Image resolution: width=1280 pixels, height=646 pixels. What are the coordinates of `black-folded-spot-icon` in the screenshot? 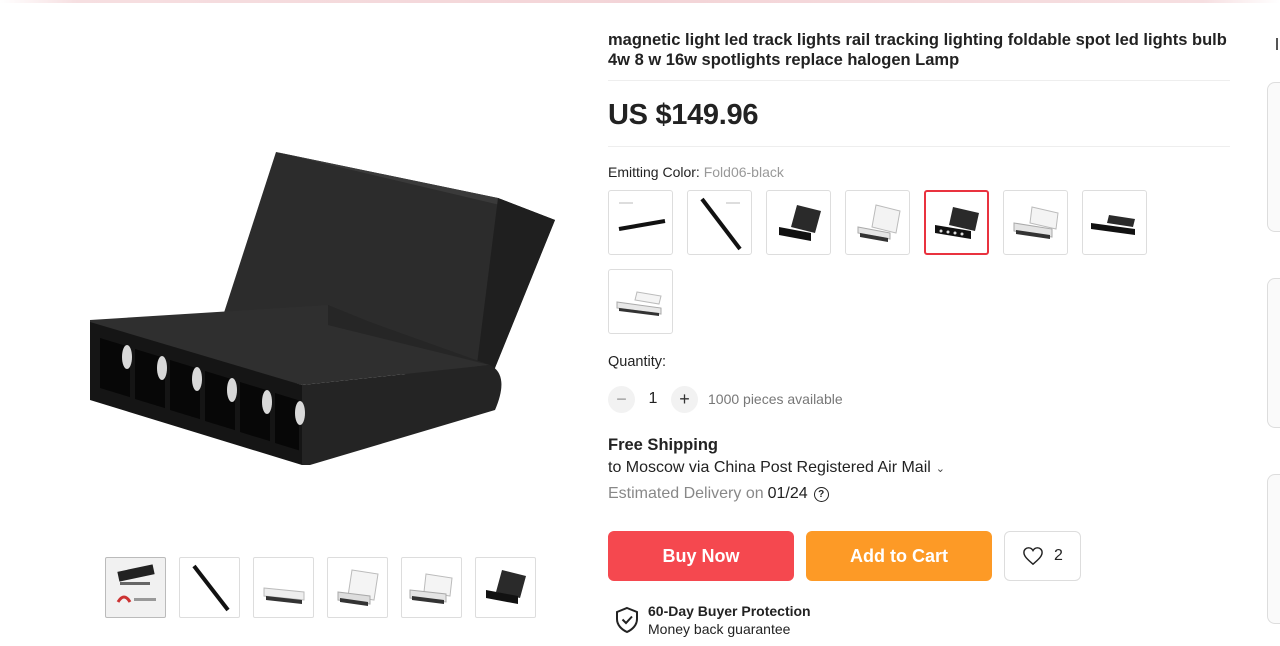 It's located at (956, 222).